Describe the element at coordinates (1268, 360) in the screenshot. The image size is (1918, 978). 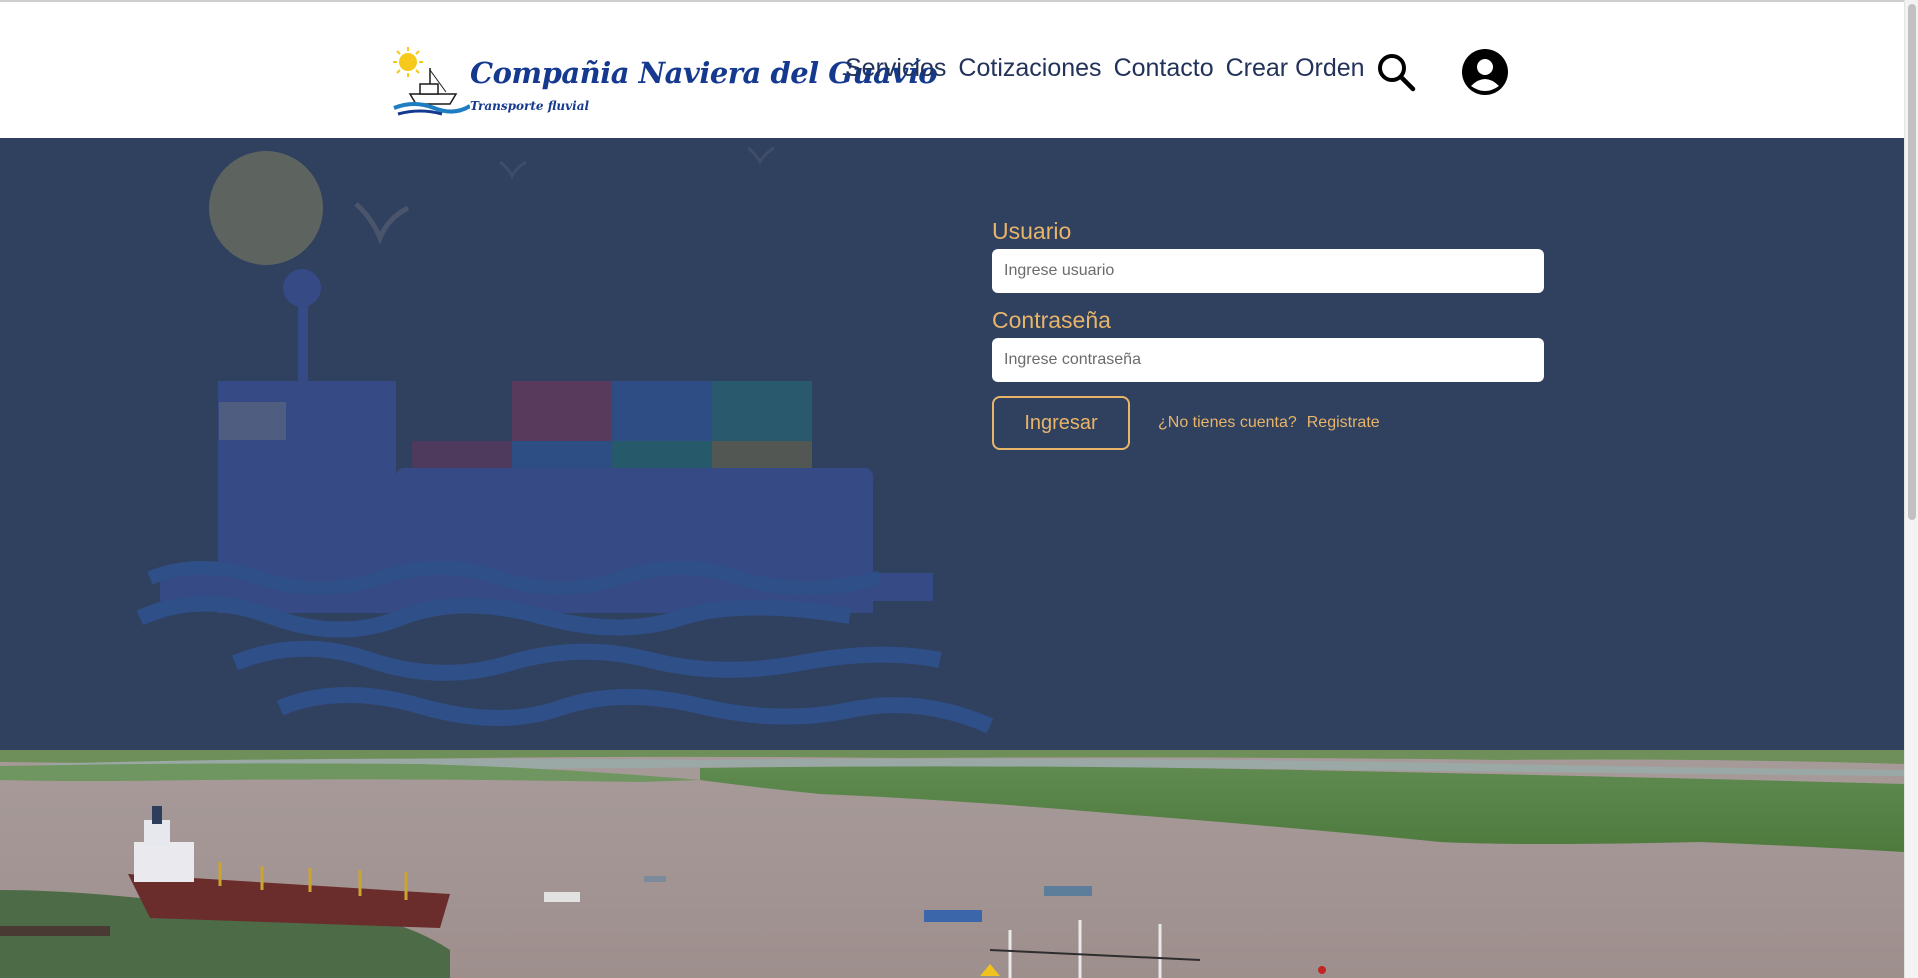
I see `password-input` at that location.